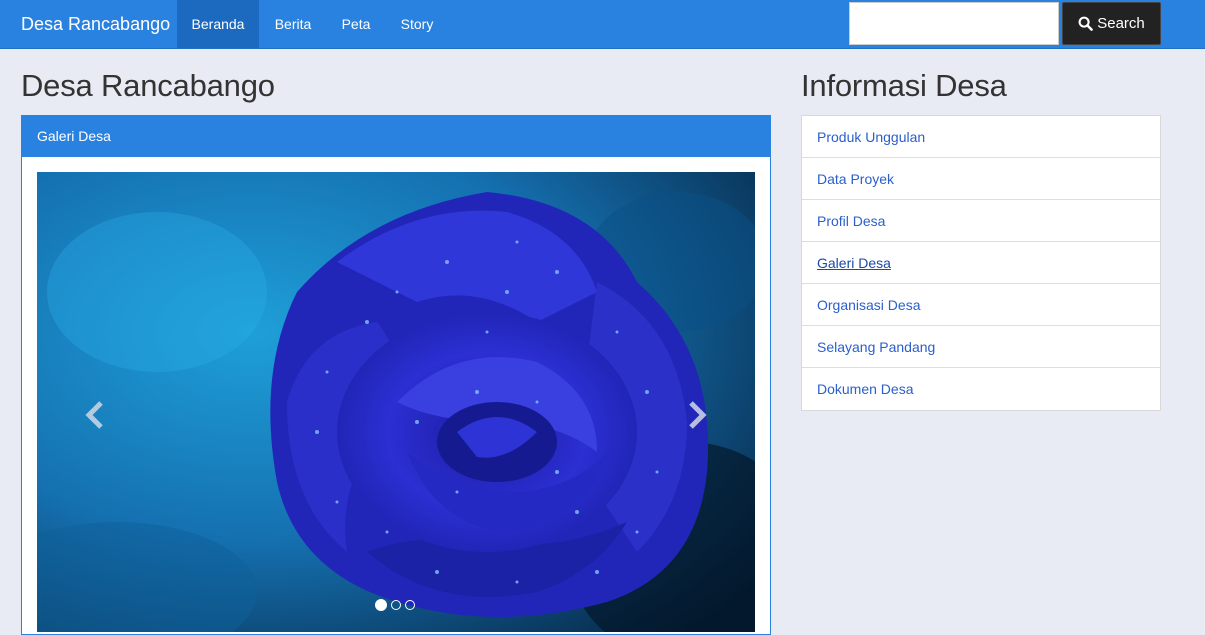 This screenshot has height=635, width=1205. What do you see at coordinates (417, 24) in the screenshot?
I see `nav-item-story: Story` at bounding box center [417, 24].